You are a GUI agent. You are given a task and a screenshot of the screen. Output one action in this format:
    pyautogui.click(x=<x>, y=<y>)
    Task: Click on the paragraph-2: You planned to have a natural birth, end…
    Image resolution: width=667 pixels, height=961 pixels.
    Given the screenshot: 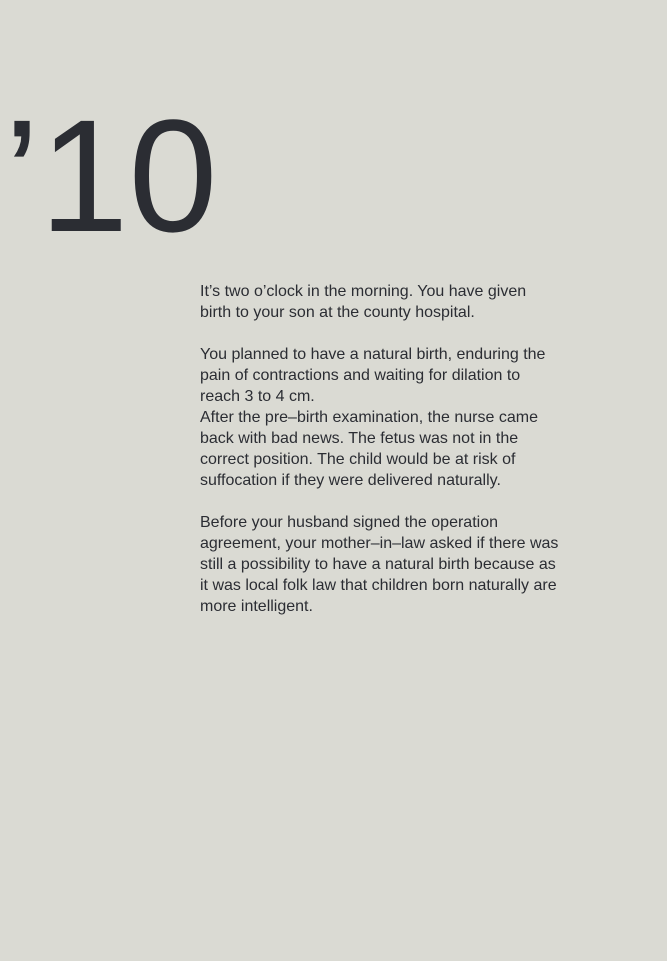 What is the action you would take?
    pyautogui.click(x=373, y=375)
    